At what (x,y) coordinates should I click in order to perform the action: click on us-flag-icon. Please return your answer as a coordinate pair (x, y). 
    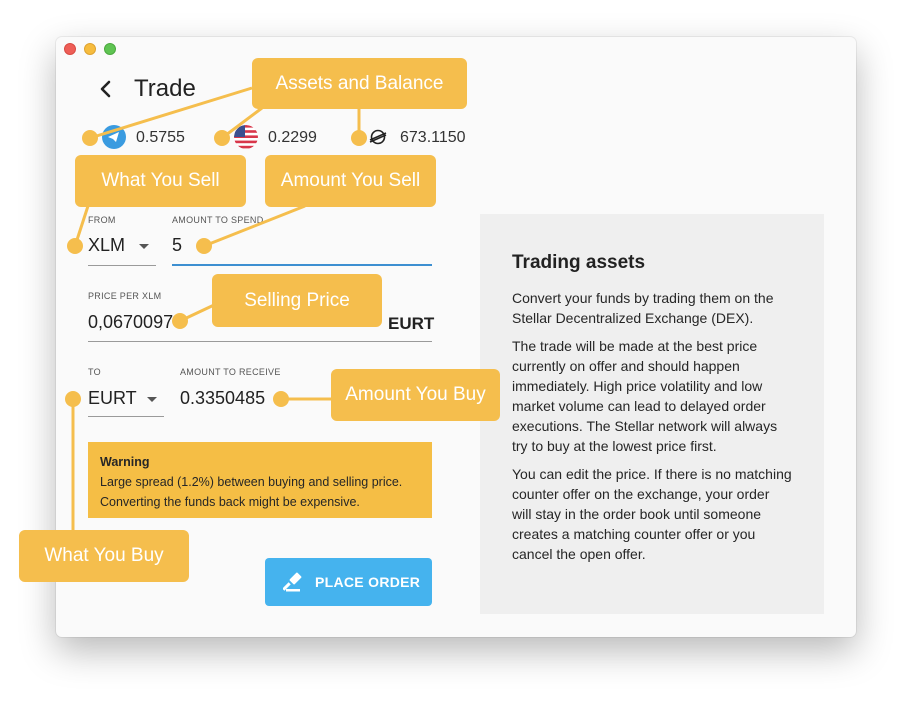
    Looking at the image, I should click on (246, 137).